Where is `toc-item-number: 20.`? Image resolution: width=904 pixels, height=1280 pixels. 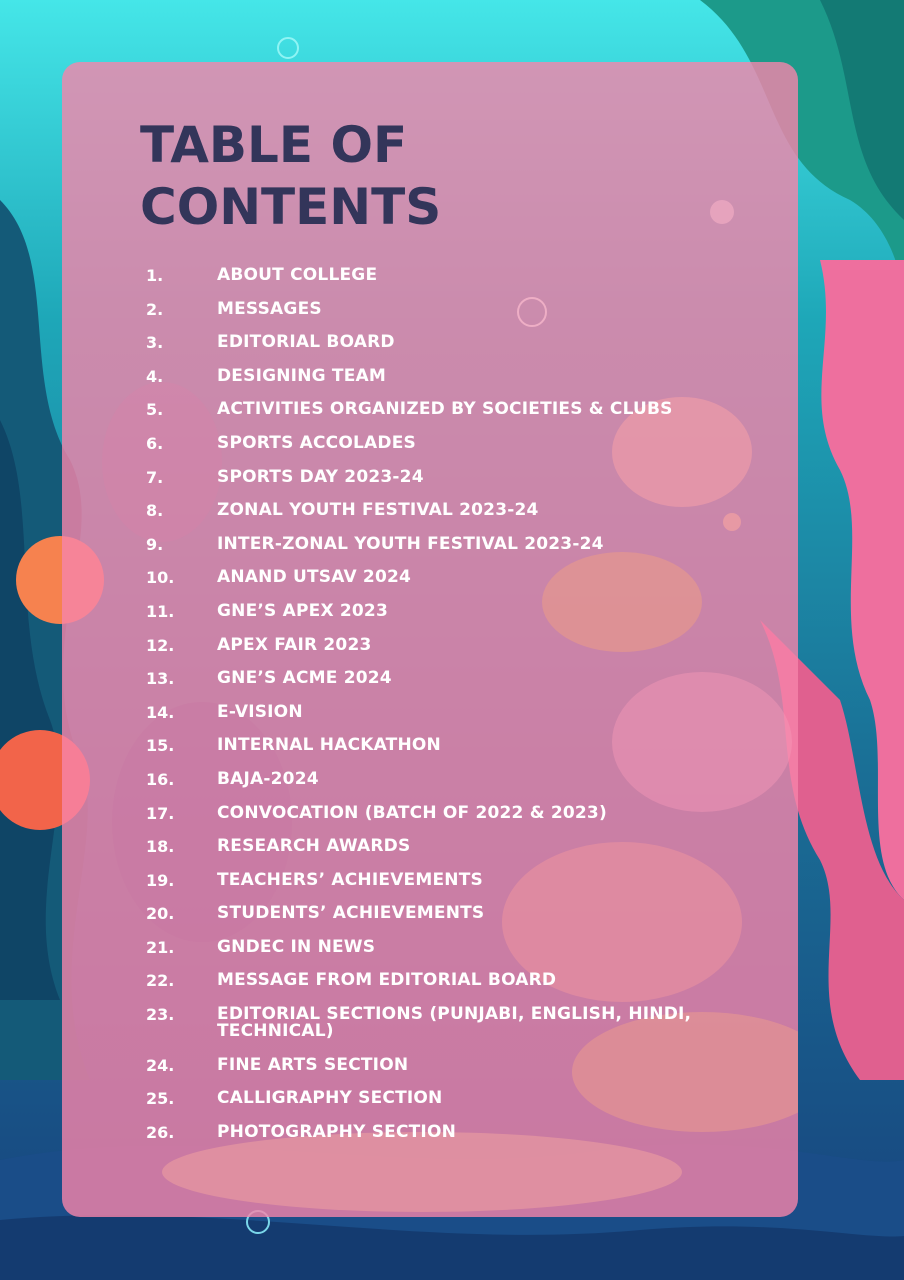
toc-item-number: 20. is located at coordinates (160, 914).